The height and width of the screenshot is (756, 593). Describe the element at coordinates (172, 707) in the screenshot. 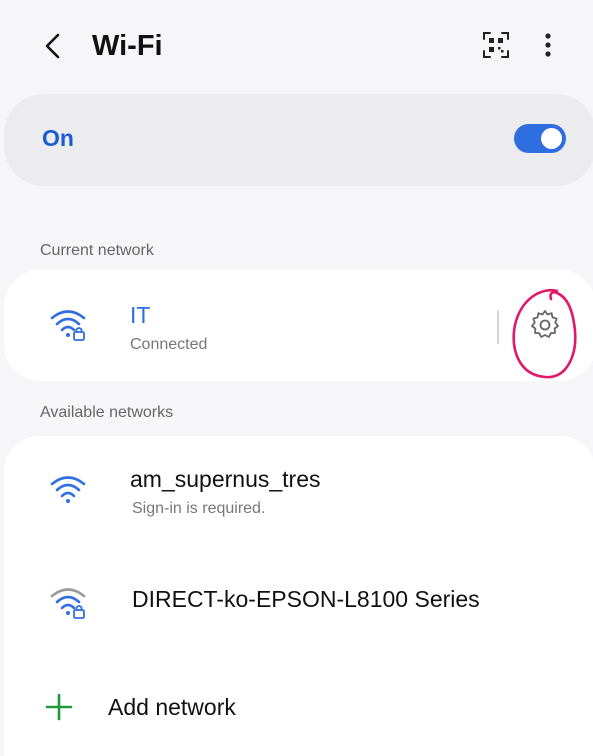

I see `add-network-label: Add network` at that location.